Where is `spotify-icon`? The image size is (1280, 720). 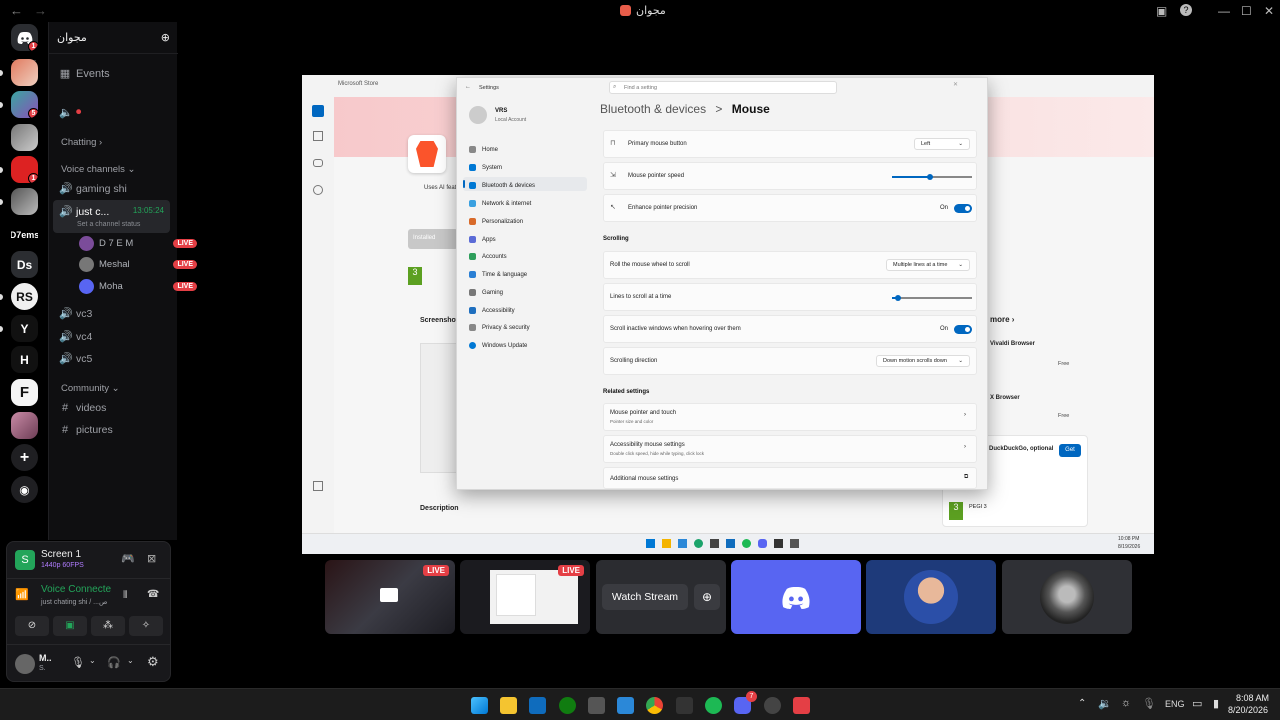
spotify-icon is located at coordinates (713, 705).